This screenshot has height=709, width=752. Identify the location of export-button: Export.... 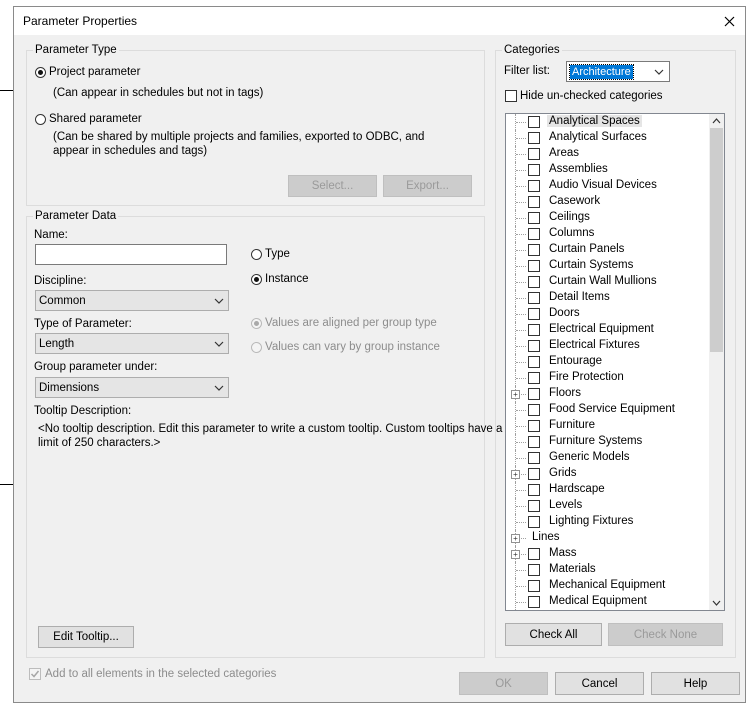
(427, 186).